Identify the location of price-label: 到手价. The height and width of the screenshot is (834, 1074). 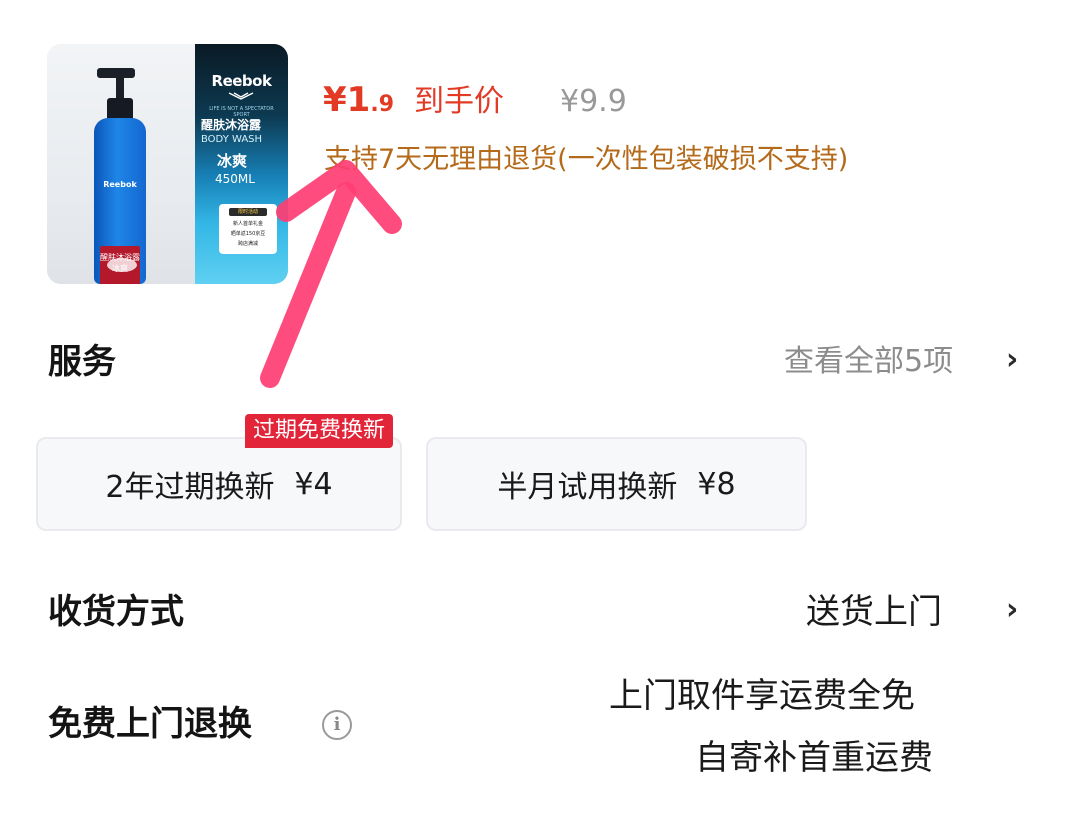
(459, 101).